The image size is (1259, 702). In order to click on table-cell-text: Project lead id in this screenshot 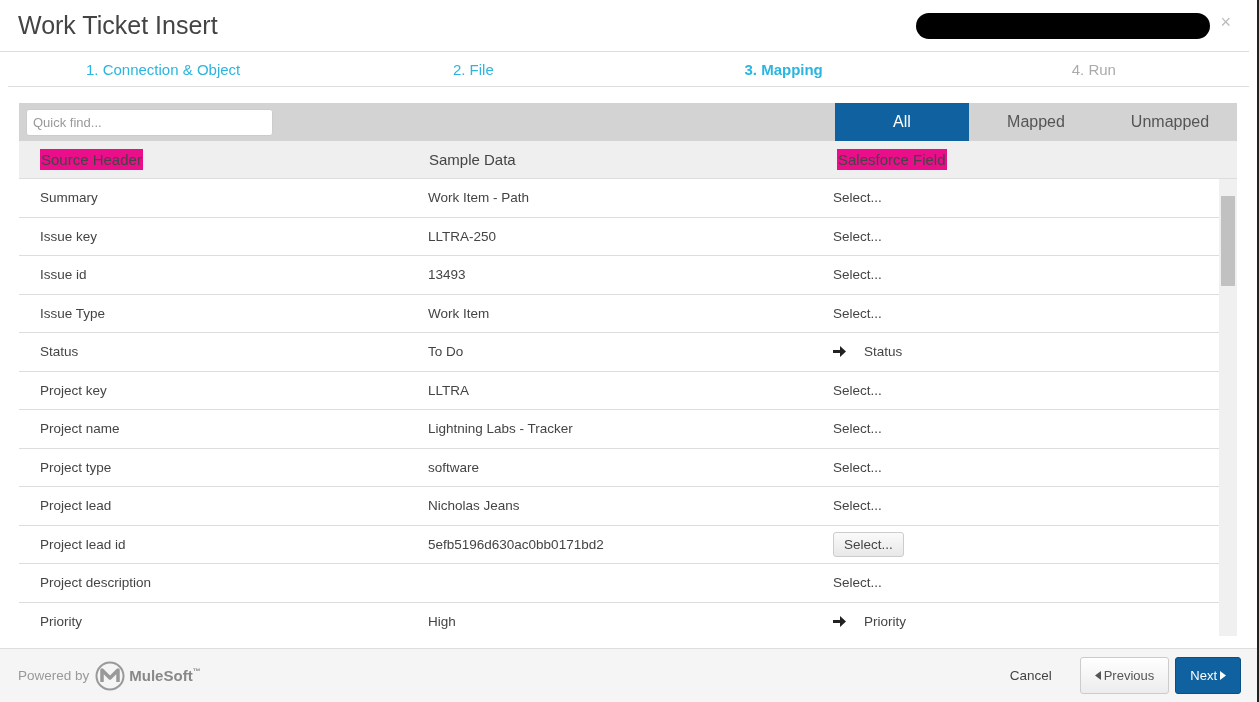, I will do `click(83, 544)`.